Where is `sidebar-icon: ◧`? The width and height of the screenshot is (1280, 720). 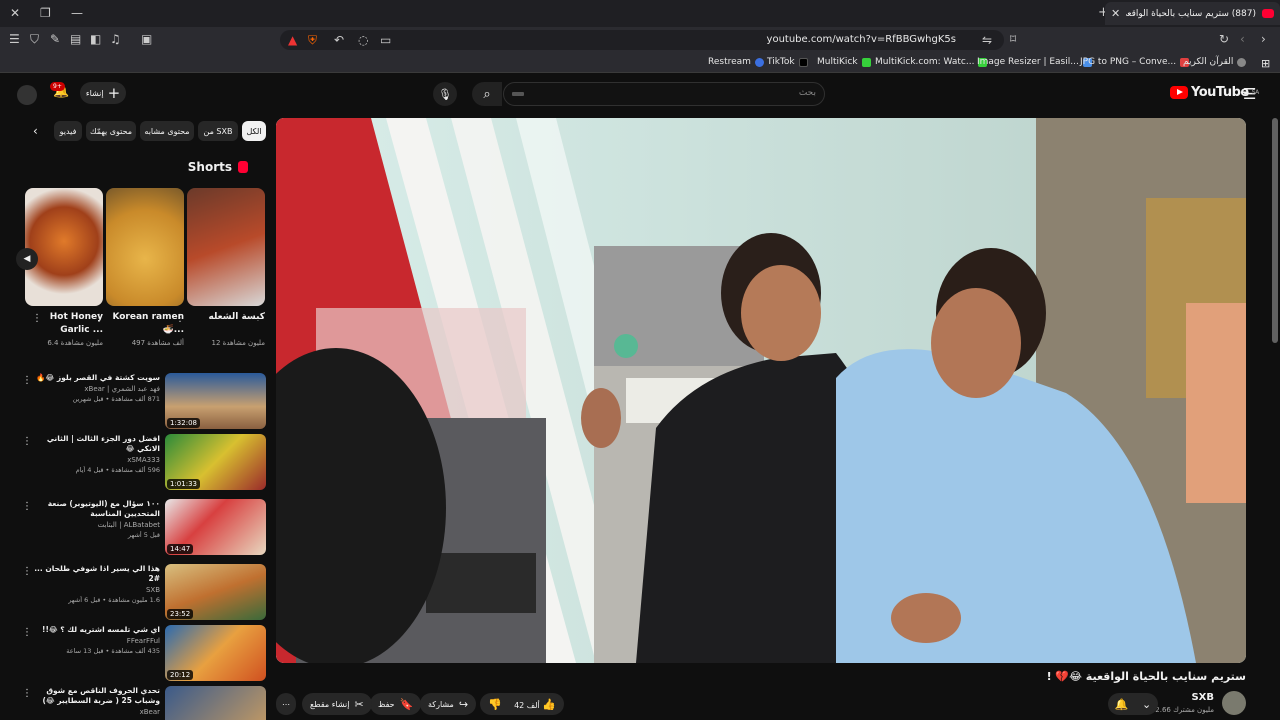 sidebar-icon: ◧ is located at coordinates (95, 39).